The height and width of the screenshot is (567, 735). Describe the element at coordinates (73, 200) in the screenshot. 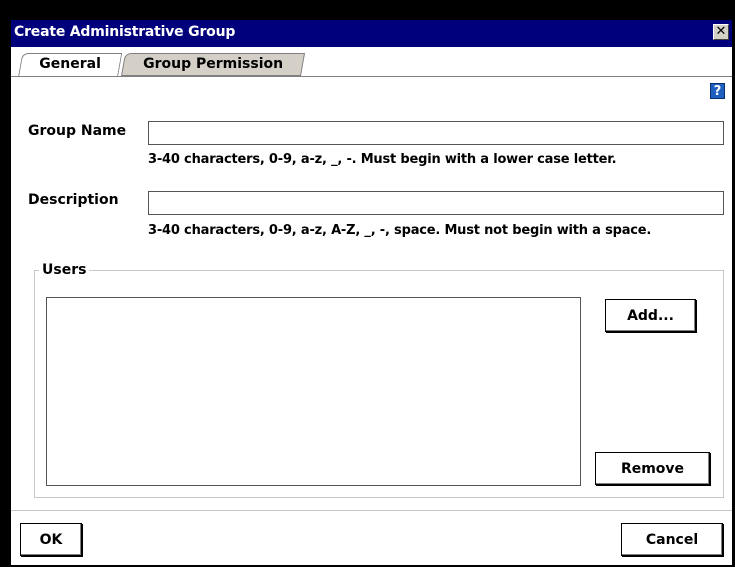

I see `description-label: Description` at that location.